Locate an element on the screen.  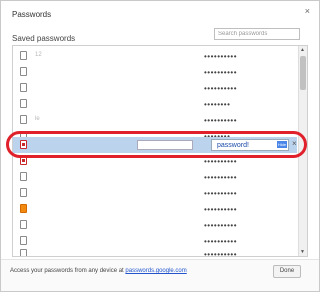
search-input is located at coordinates (257, 34).